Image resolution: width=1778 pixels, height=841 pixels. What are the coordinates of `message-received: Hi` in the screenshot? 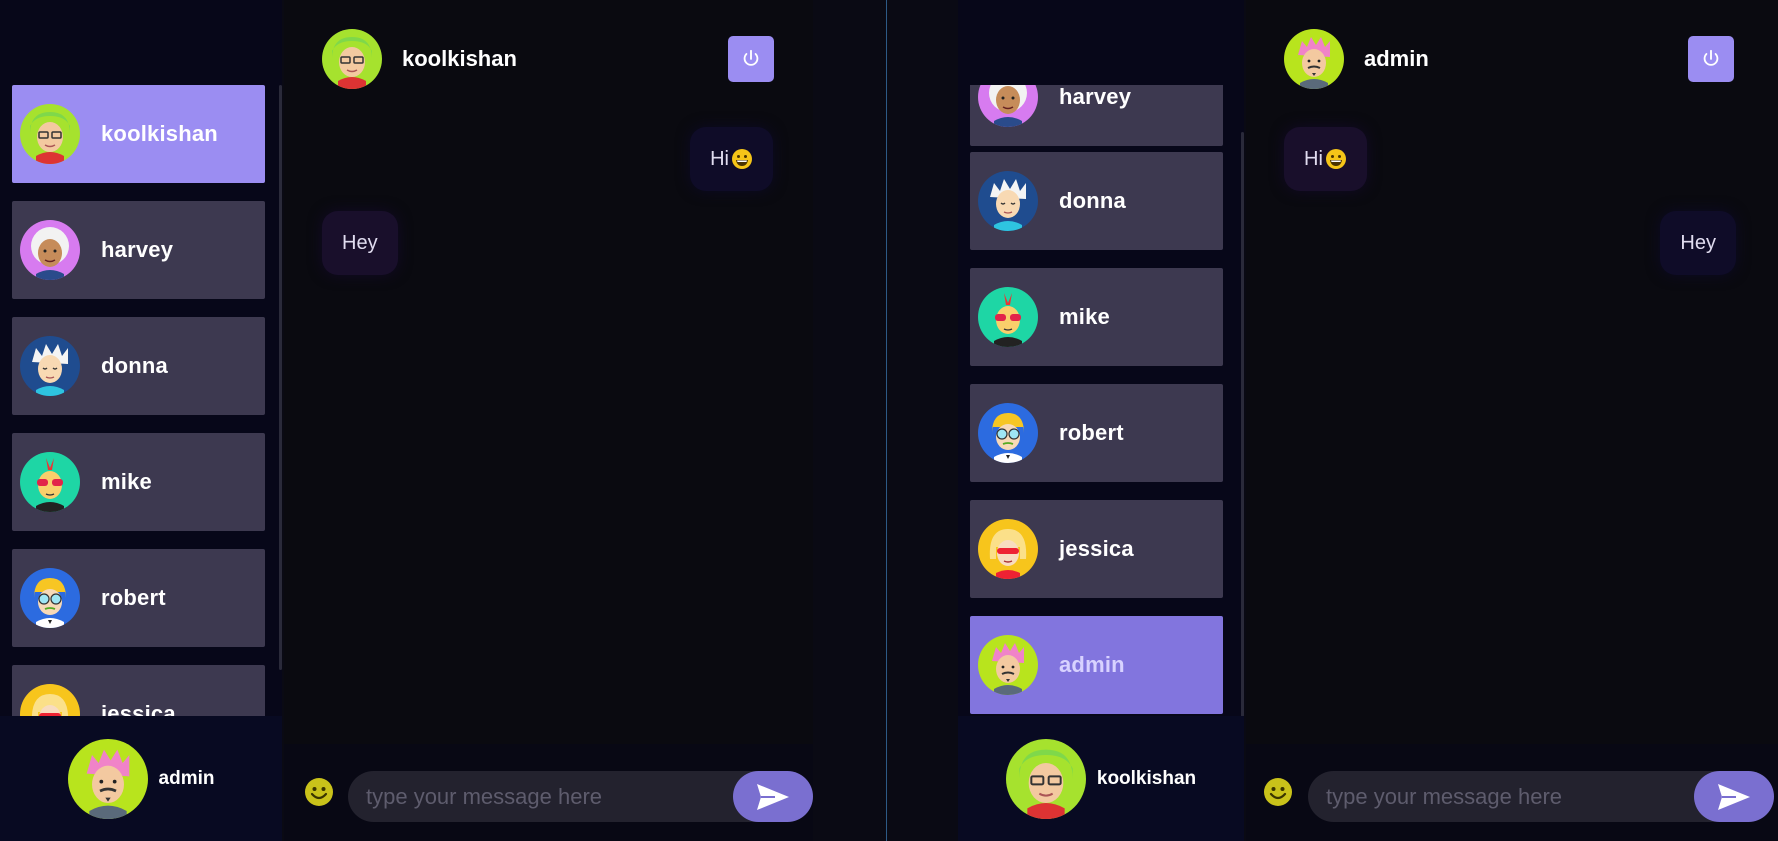 It's located at (1325, 159).